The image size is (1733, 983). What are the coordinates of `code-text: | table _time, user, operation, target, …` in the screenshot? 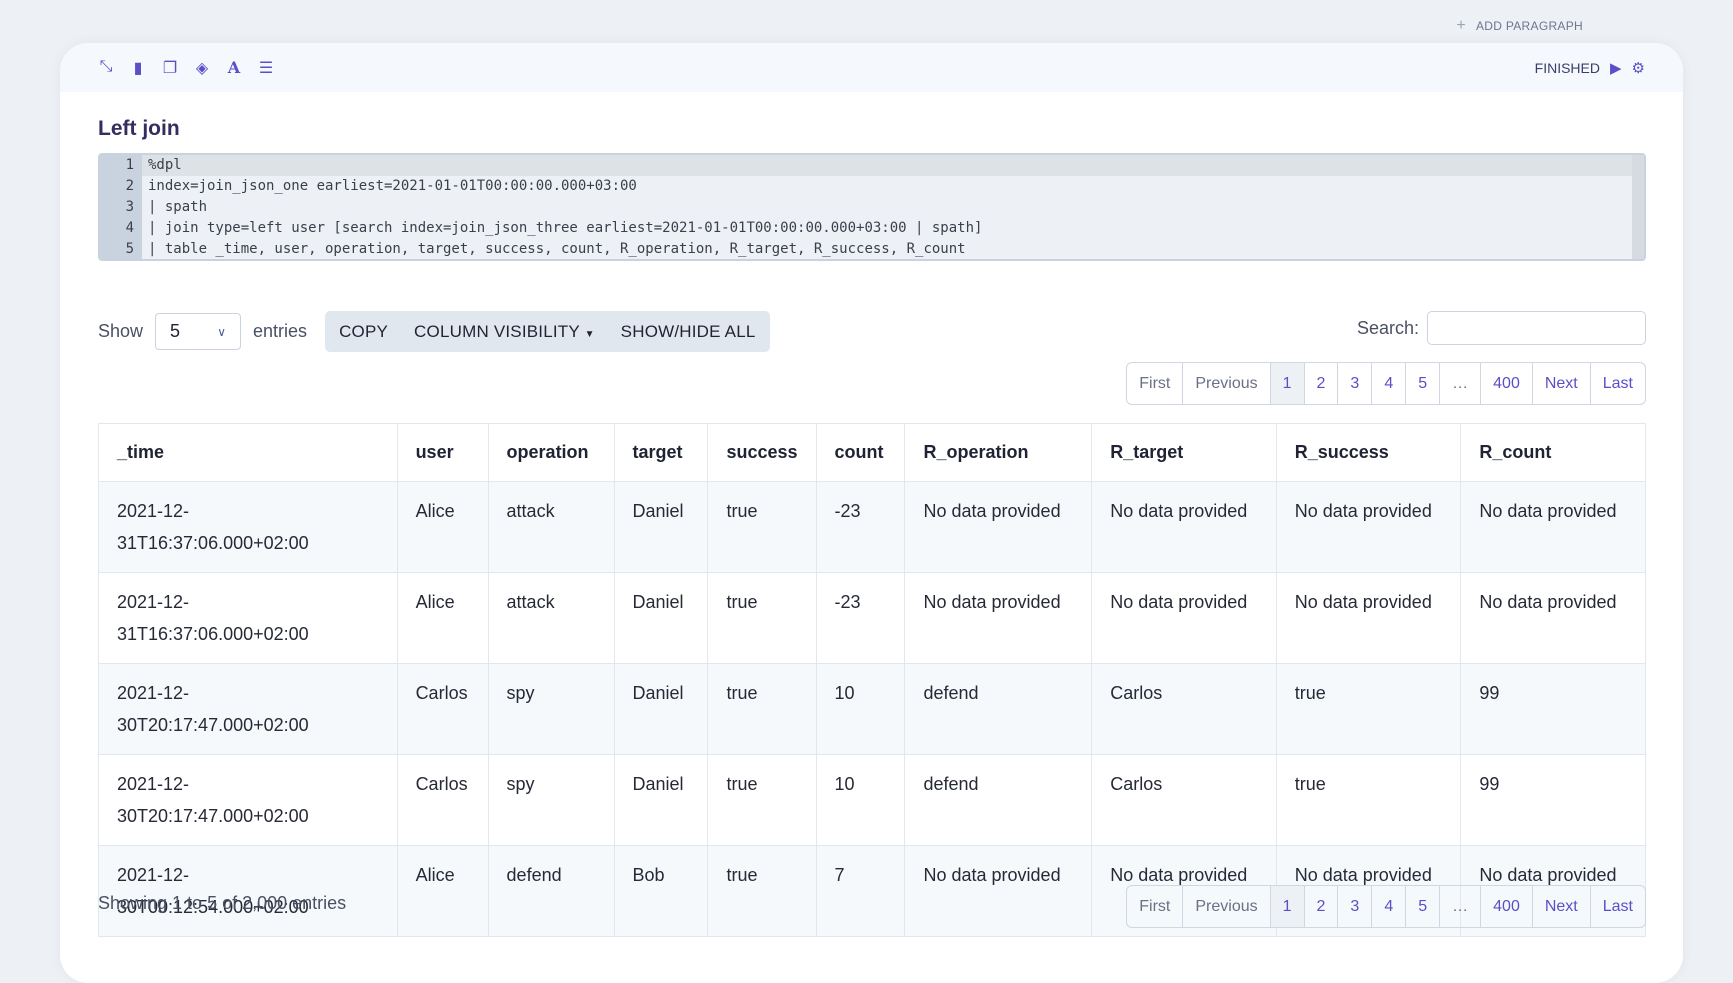 It's located at (557, 249).